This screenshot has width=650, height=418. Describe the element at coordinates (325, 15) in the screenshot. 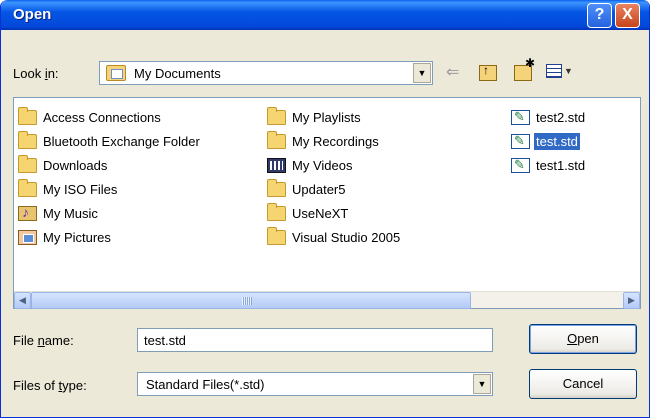

I see `title-bar: Open ? X` at that location.